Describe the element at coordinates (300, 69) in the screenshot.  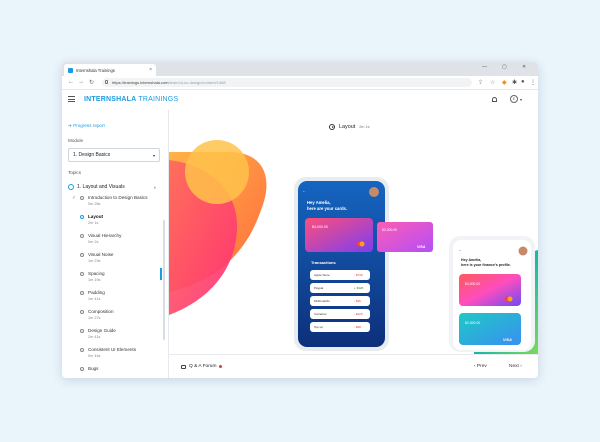
I see `tab-strip: Internshala Trainings × — ▢ ✕` at that location.